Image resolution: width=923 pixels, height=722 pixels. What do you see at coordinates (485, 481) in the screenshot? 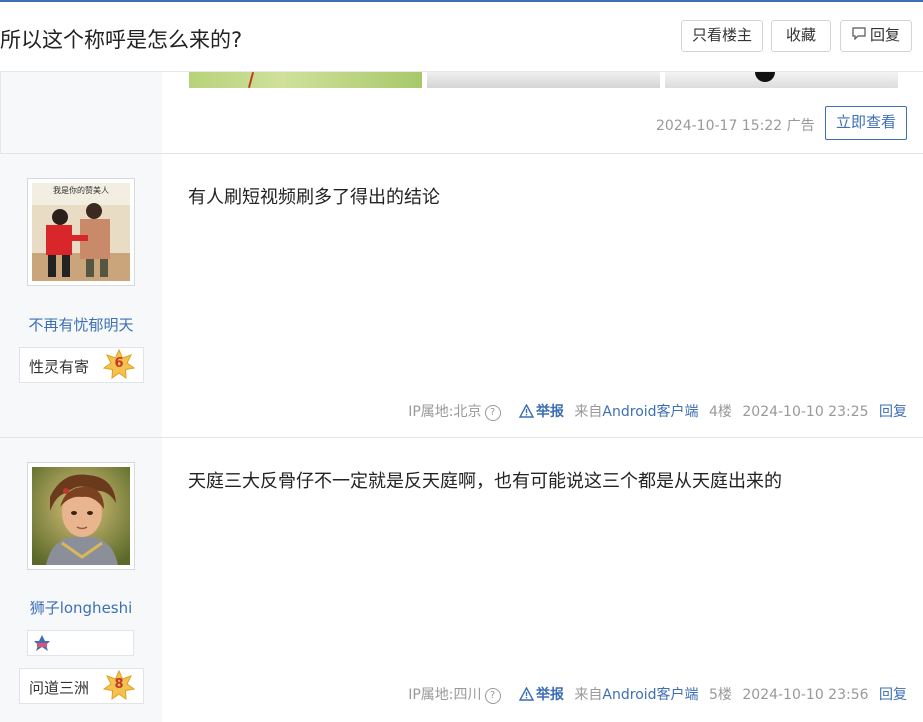
I see `post-content: 天庭三大反骨仔不一定就是反天庭啊，也有可能说这三个都是从天庭出来的` at bounding box center [485, 481].